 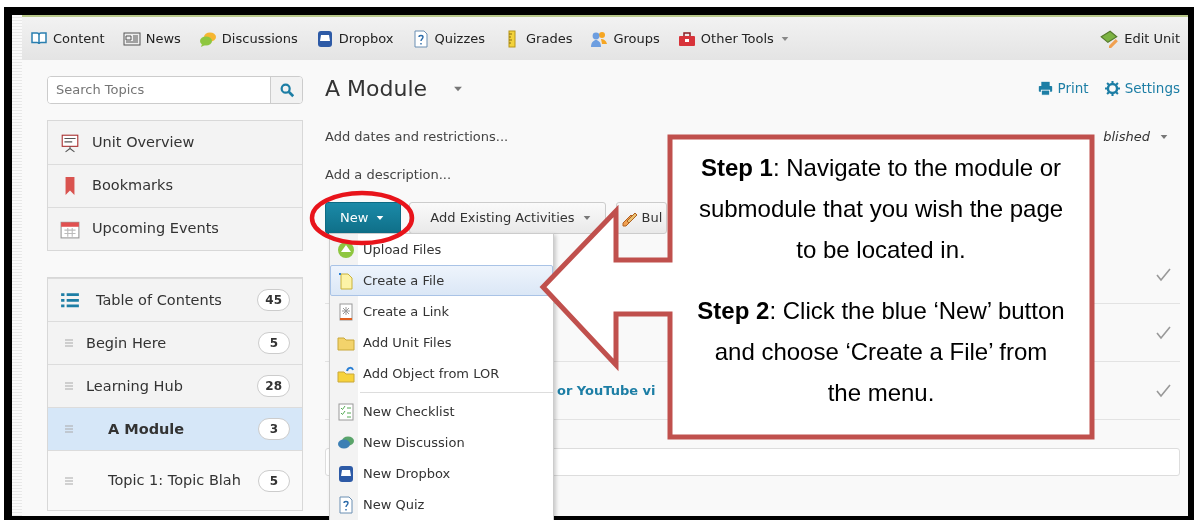 I want to click on checklist-icon, so click(x=346, y=411).